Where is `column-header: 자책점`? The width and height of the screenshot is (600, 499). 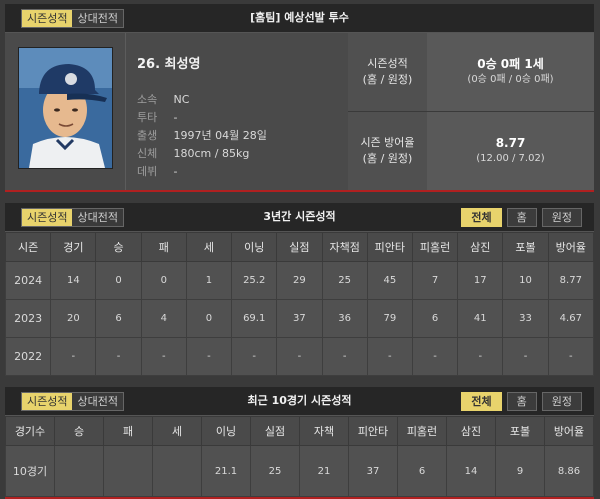
column-header: 자책점 is located at coordinates (344, 247).